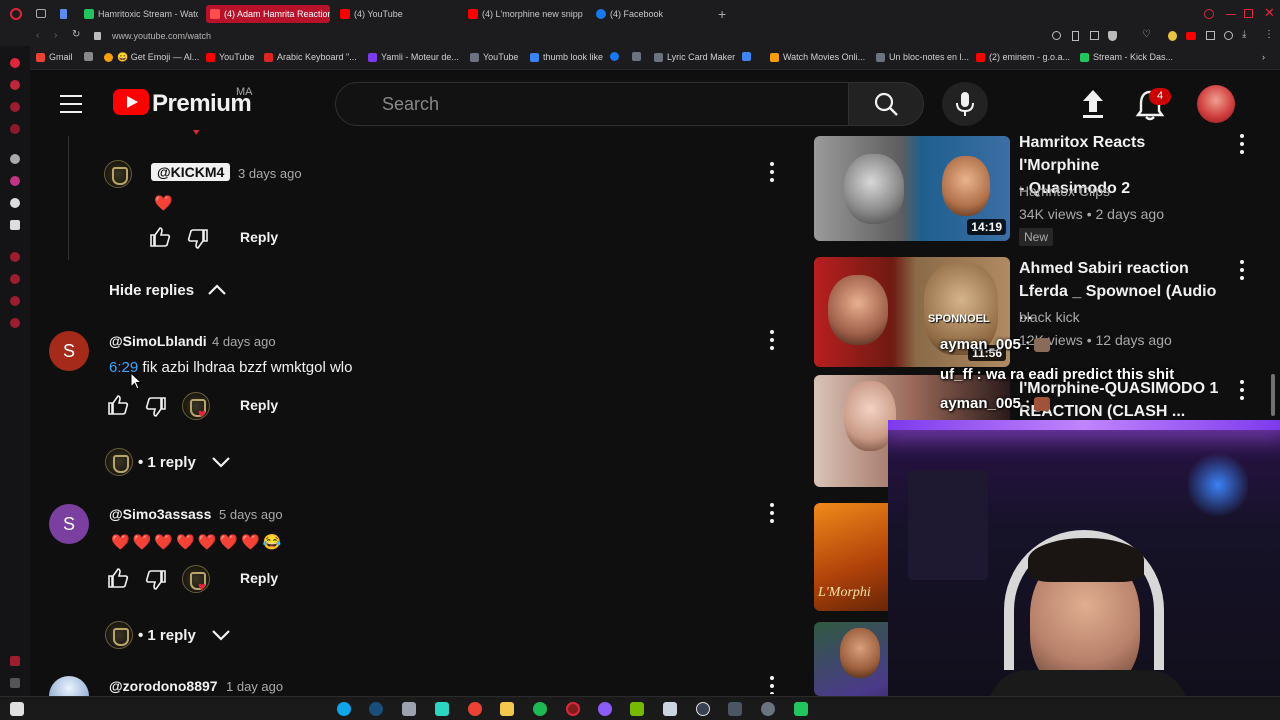 This screenshot has height=720, width=1280. What do you see at coordinates (1191, 36) in the screenshot?
I see `youtube-ext-icon` at bounding box center [1191, 36].